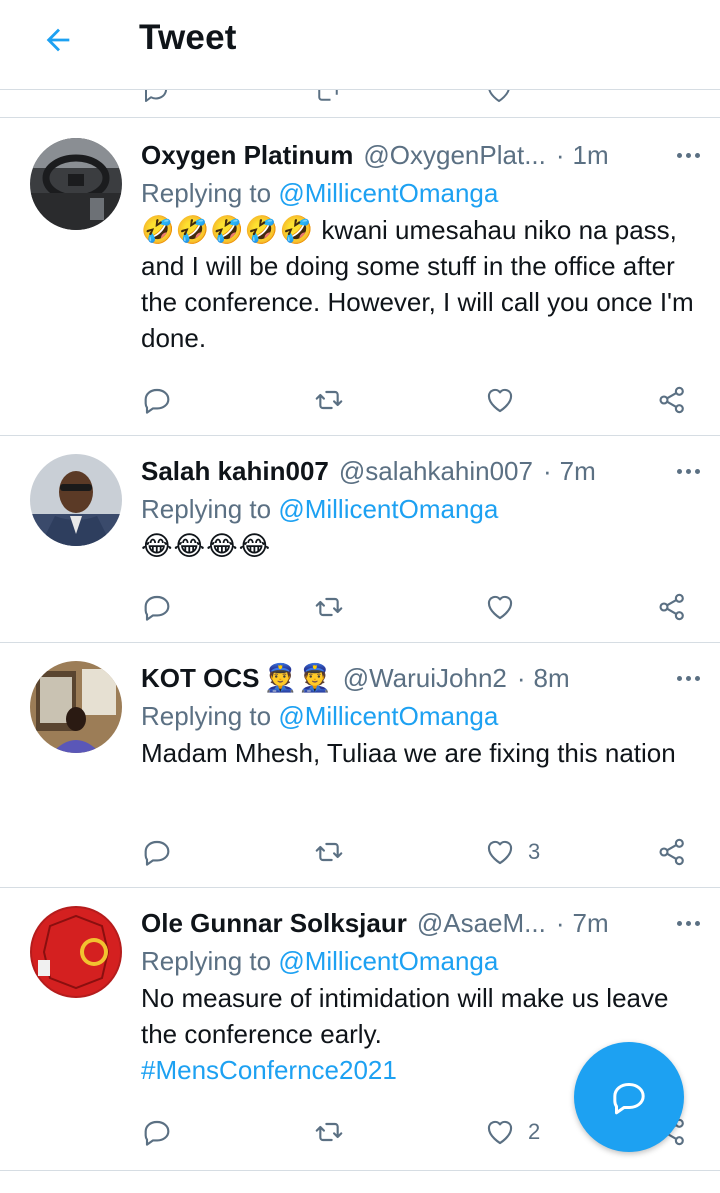 This screenshot has height=1193, width=720. What do you see at coordinates (436, 471) in the screenshot?
I see `user-handle: @salahkahin007` at bounding box center [436, 471].